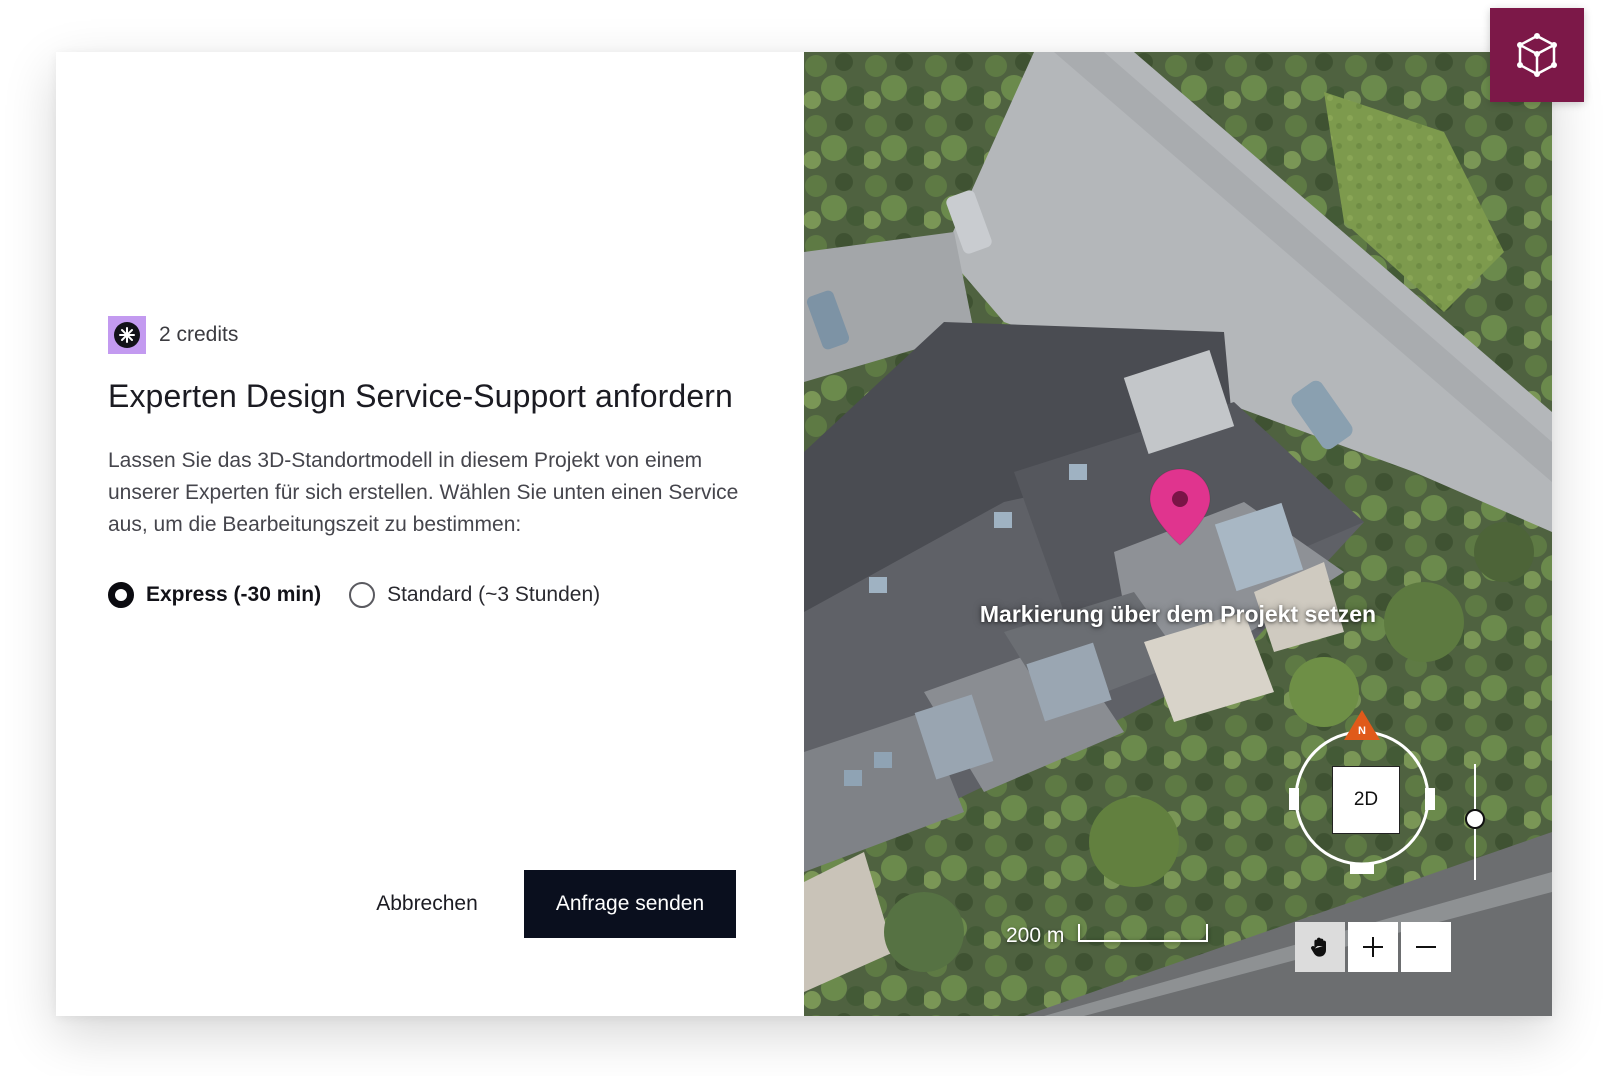 This screenshot has height=1076, width=1608. What do you see at coordinates (121, 595) in the screenshot?
I see `radio-express` at bounding box center [121, 595].